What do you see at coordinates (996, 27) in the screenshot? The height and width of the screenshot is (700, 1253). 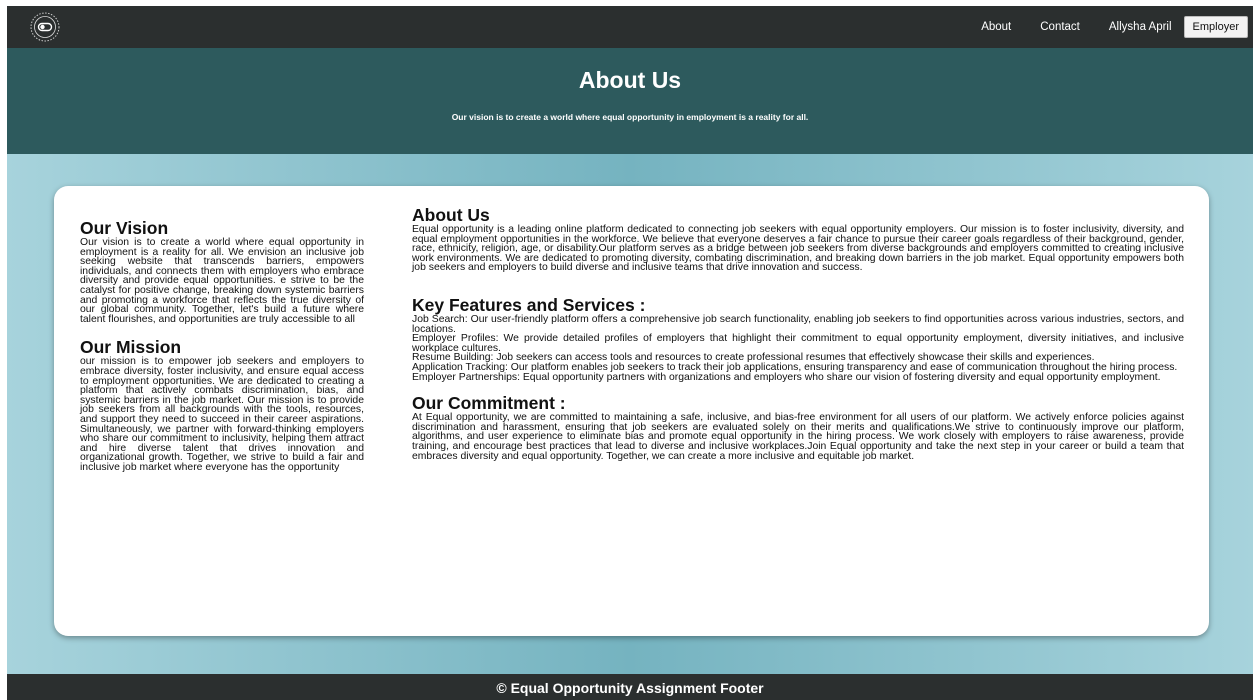 I see `nav-link-about: About` at bounding box center [996, 27].